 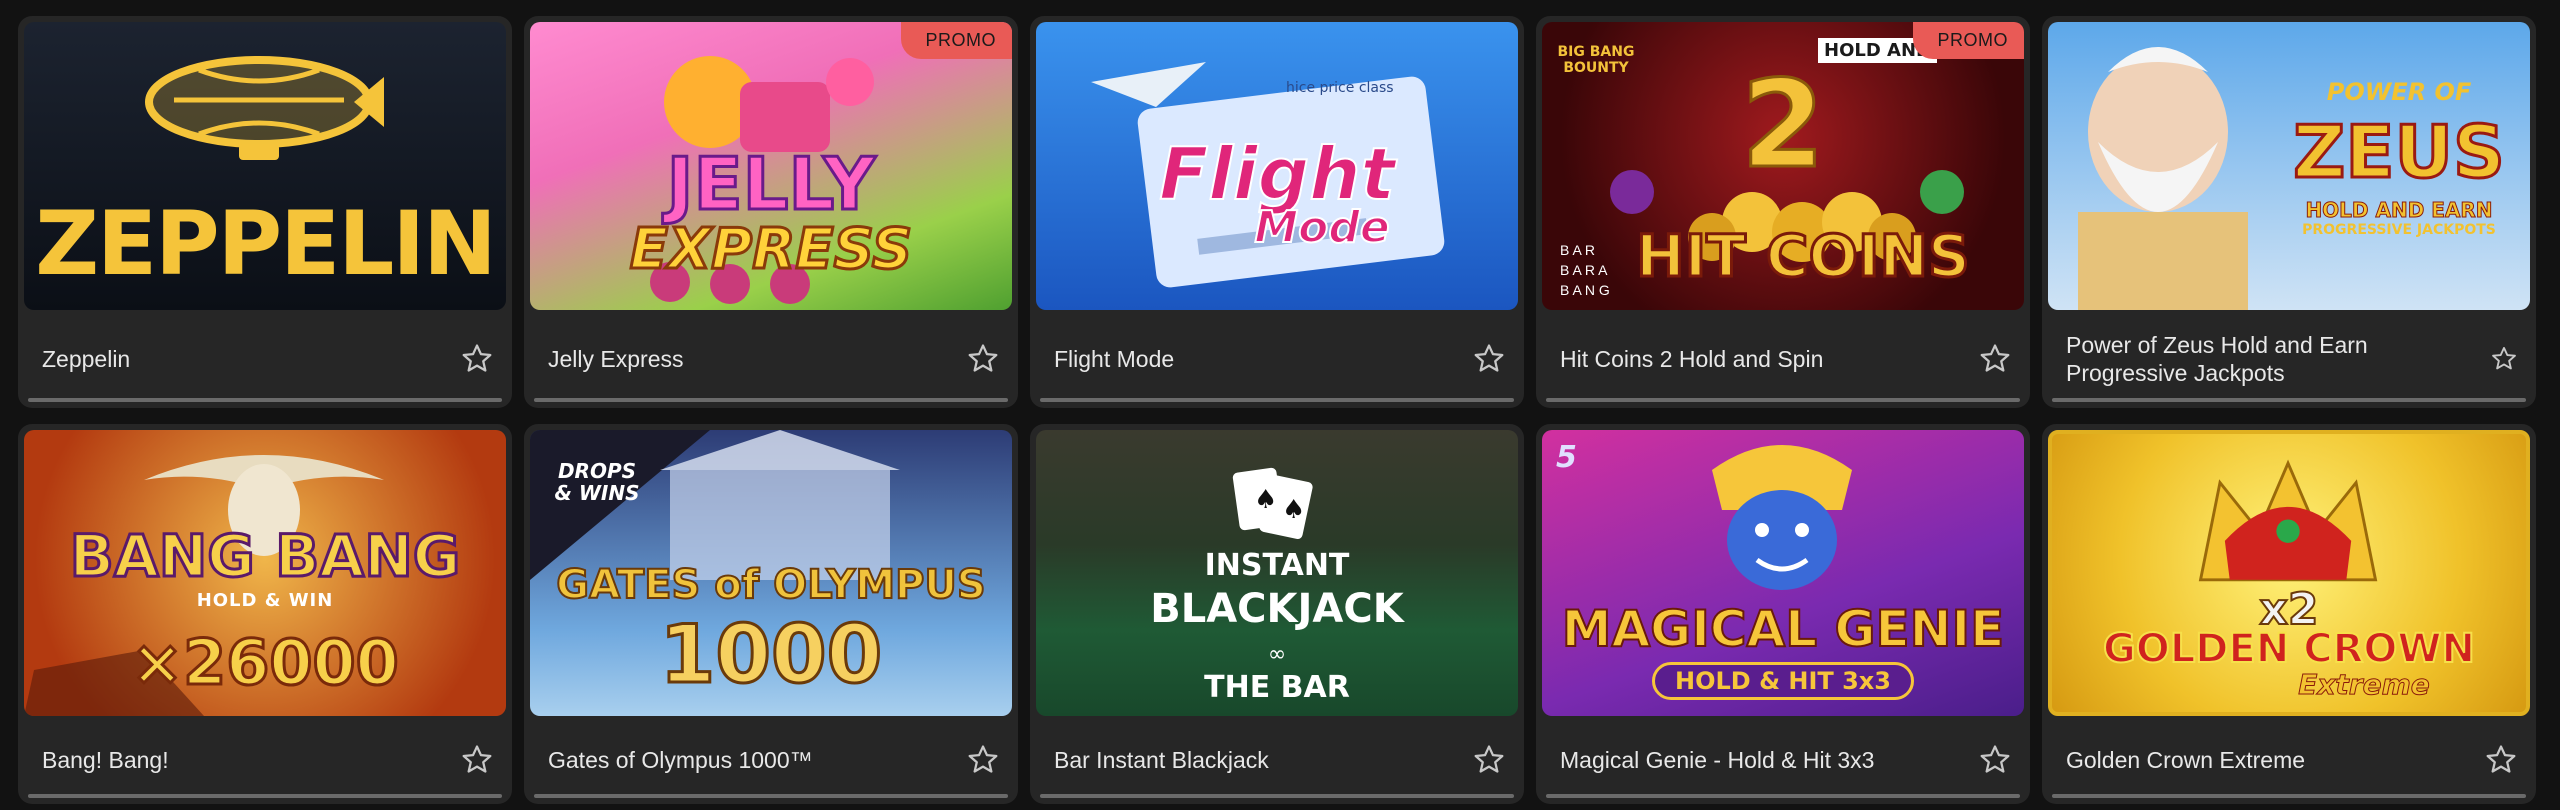 What do you see at coordinates (1277, 565) in the screenshot?
I see `game-logo-line1: INSTANT` at bounding box center [1277, 565].